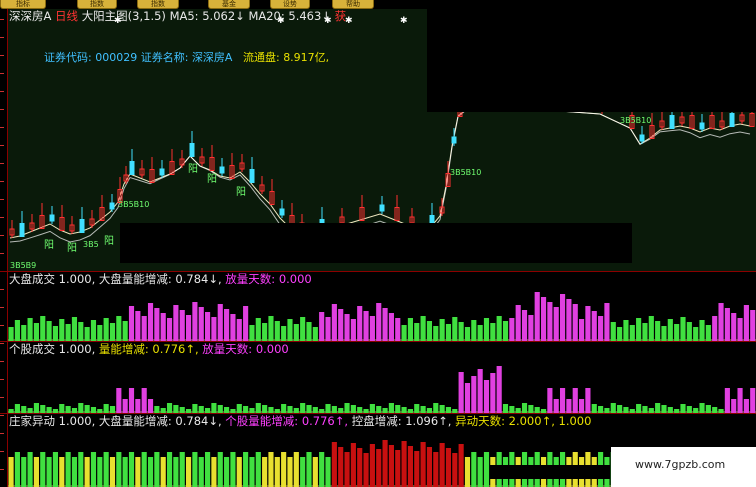  What do you see at coordinates (376, 243) in the screenshot?
I see `redacted-region-middle` at bounding box center [376, 243].